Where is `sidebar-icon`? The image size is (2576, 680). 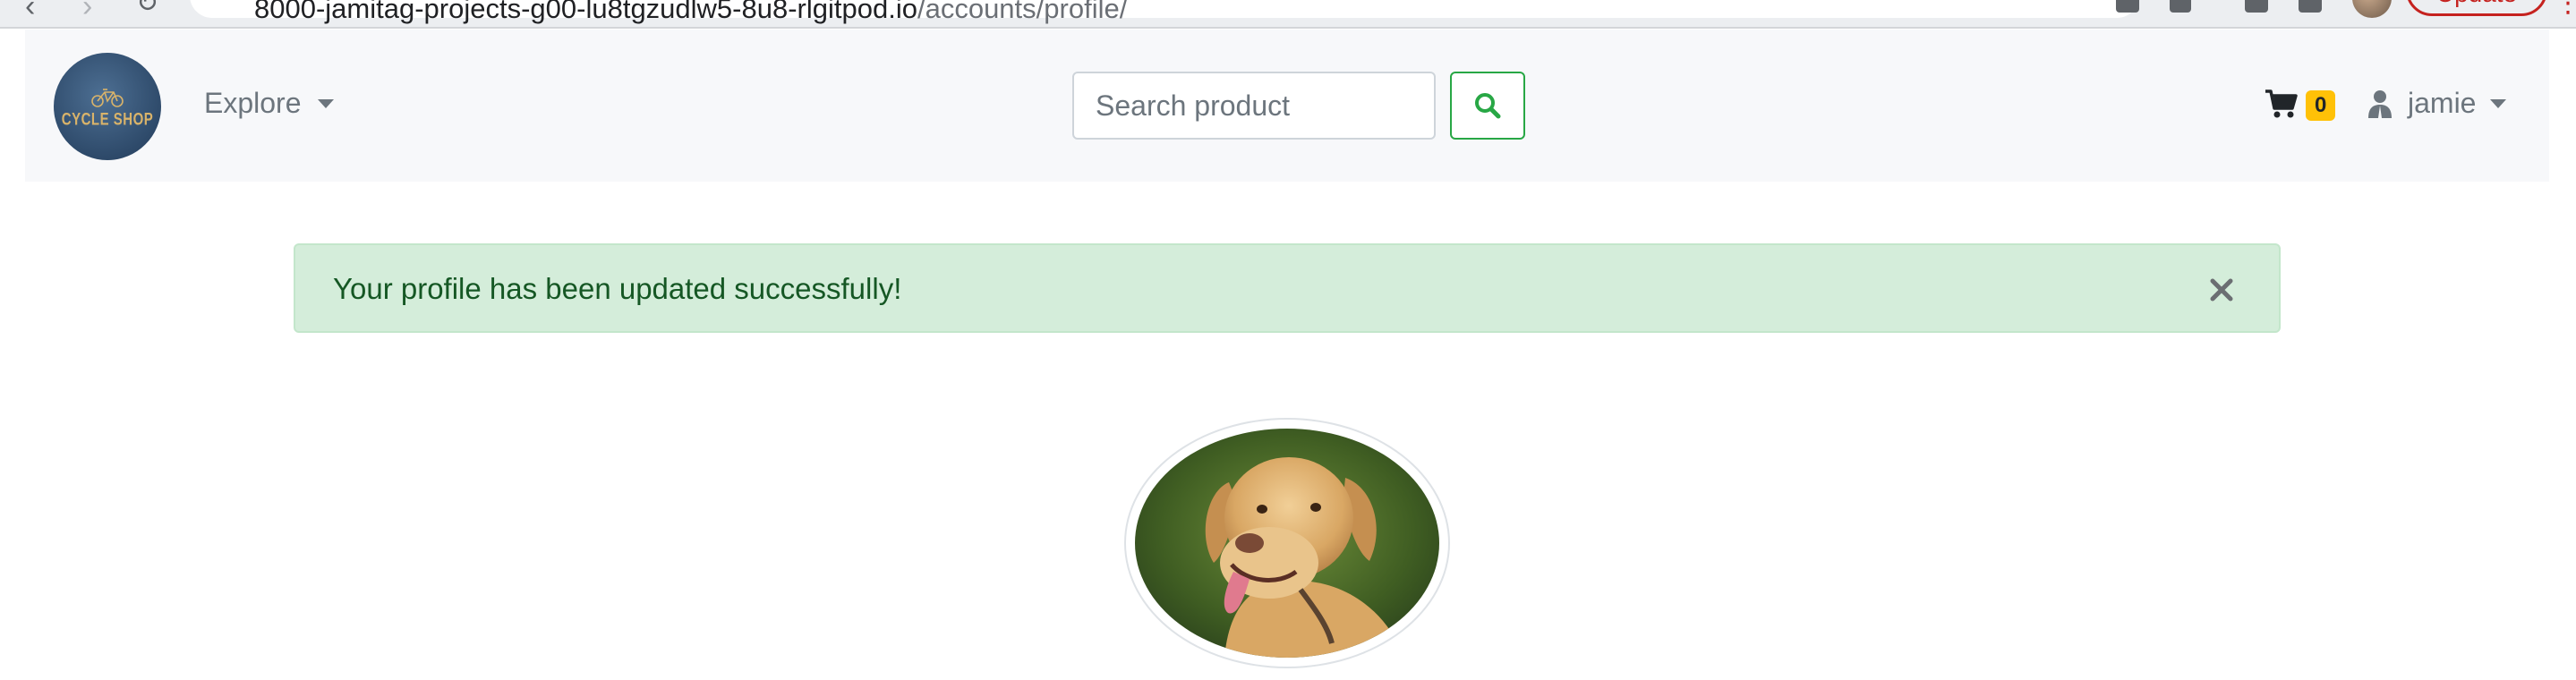 sidebar-icon is located at coordinates (2310, 6).